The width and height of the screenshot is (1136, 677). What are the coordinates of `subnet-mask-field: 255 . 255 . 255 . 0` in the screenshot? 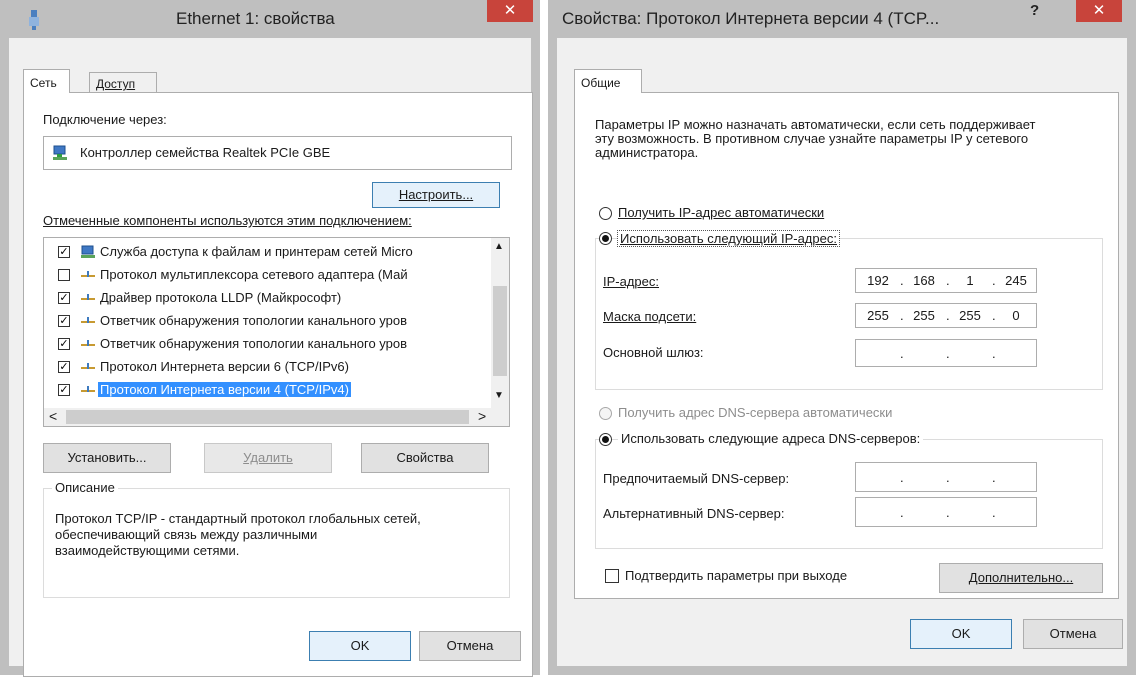 It's located at (946, 315).